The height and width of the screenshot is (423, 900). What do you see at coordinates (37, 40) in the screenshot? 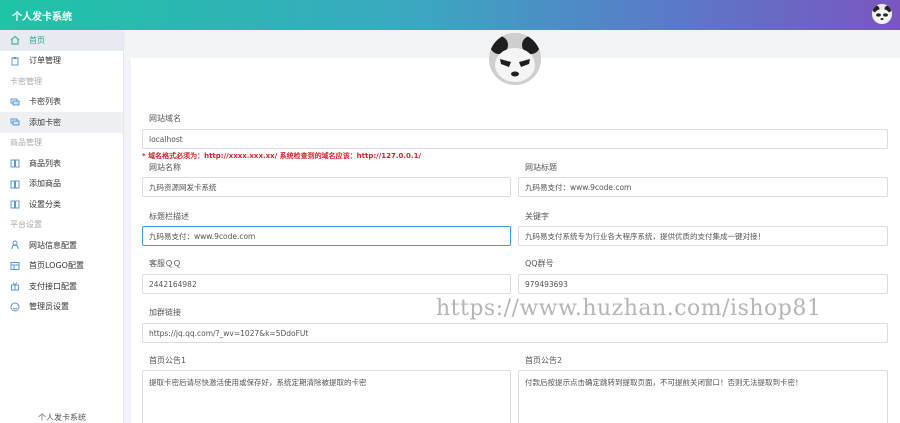
I see `sidebar-item-label: 首页` at bounding box center [37, 40].